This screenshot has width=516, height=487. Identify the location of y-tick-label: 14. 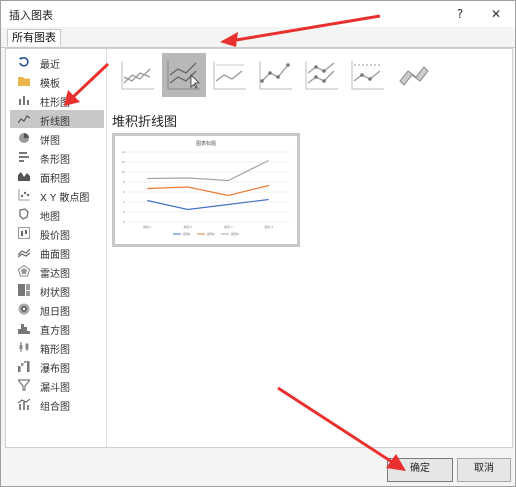
(124, 152).